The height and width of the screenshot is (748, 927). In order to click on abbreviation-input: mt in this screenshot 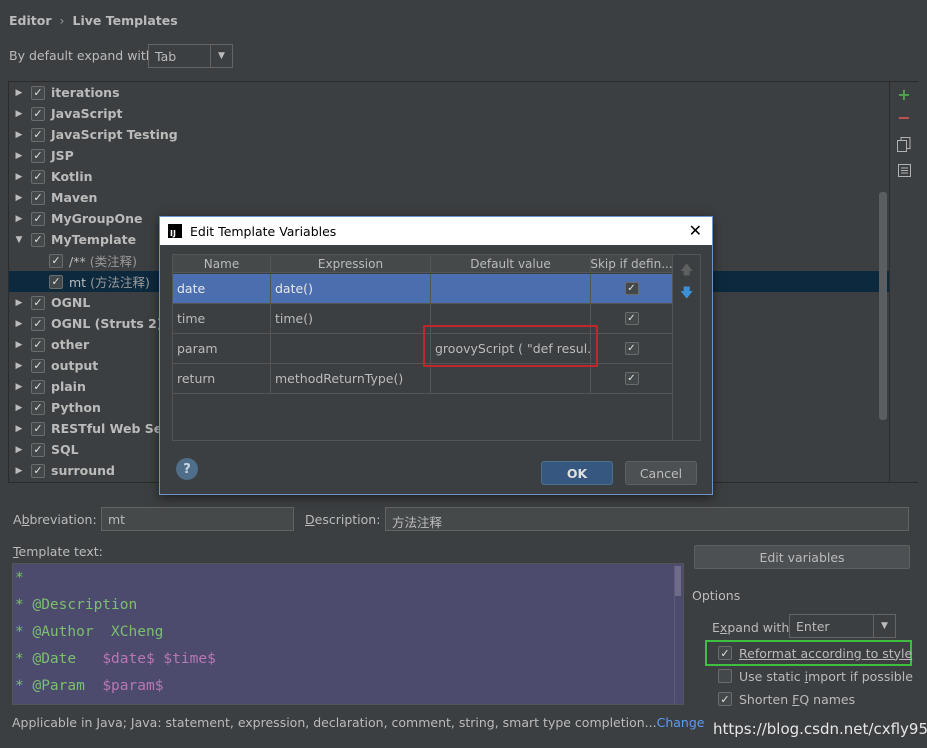, I will do `click(197, 519)`.